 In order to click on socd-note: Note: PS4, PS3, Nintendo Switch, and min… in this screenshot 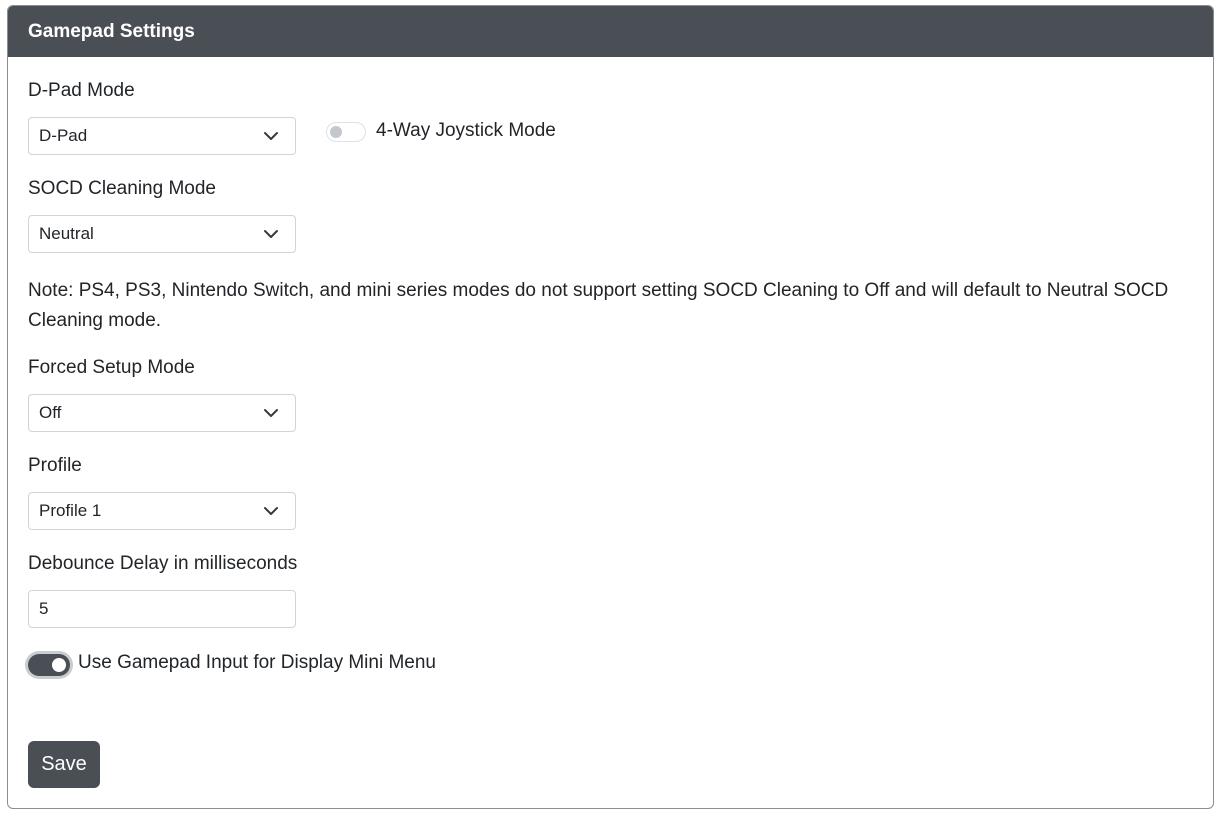, I will do `click(598, 305)`.